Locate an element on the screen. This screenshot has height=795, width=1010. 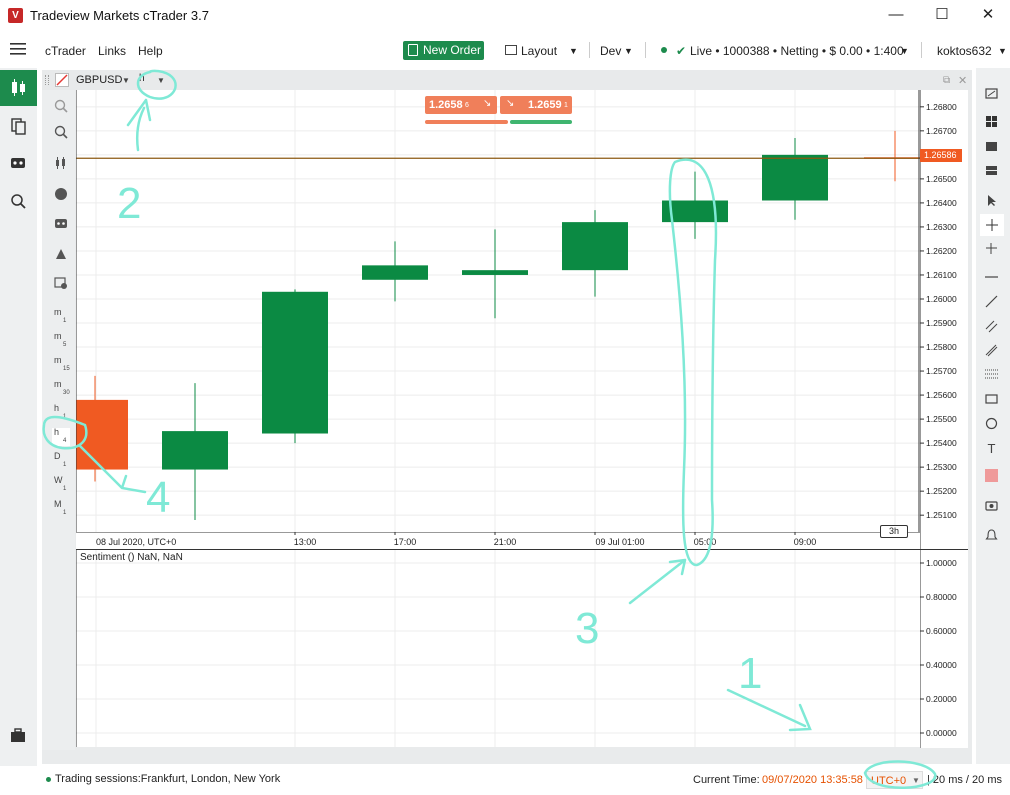
horizontal-line-icon is located at coordinates (991, 276).